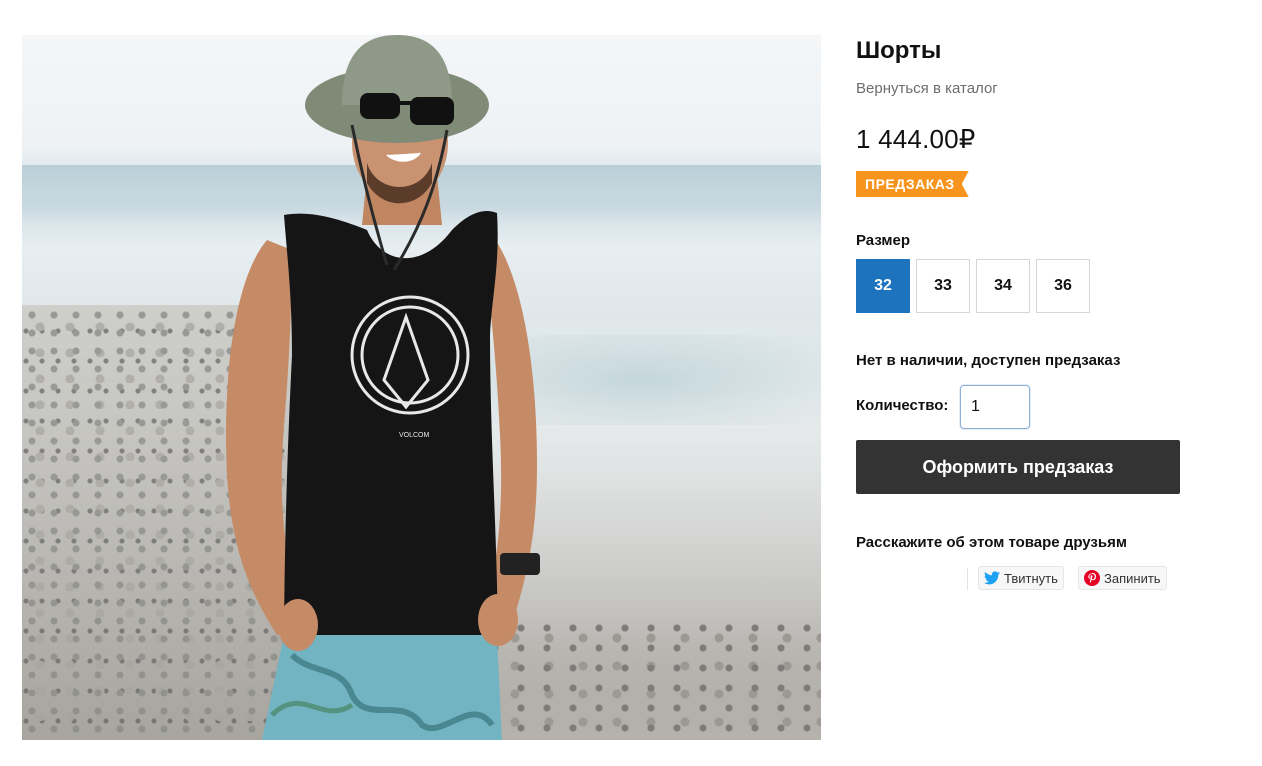 The height and width of the screenshot is (766, 1262). What do you see at coordinates (883, 286) in the screenshot?
I see `size-option-32: 32` at bounding box center [883, 286].